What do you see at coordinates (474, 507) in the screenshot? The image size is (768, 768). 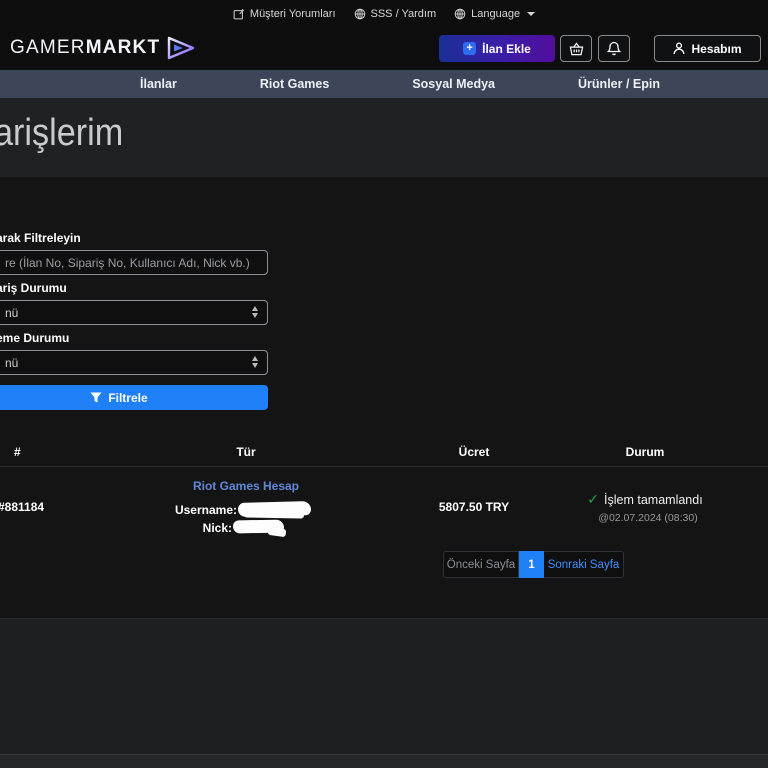 I see `order-price: 5807.50 TRY` at bounding box center [474, 507].